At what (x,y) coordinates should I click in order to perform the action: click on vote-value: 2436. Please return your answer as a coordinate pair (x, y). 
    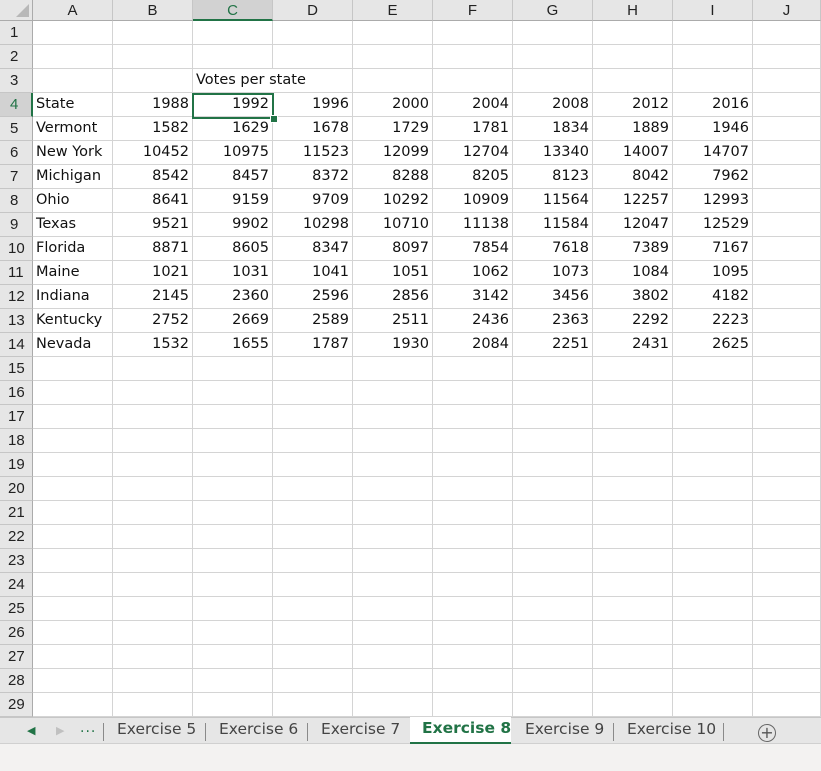
    Looking at the image, I should click on (473, 321).